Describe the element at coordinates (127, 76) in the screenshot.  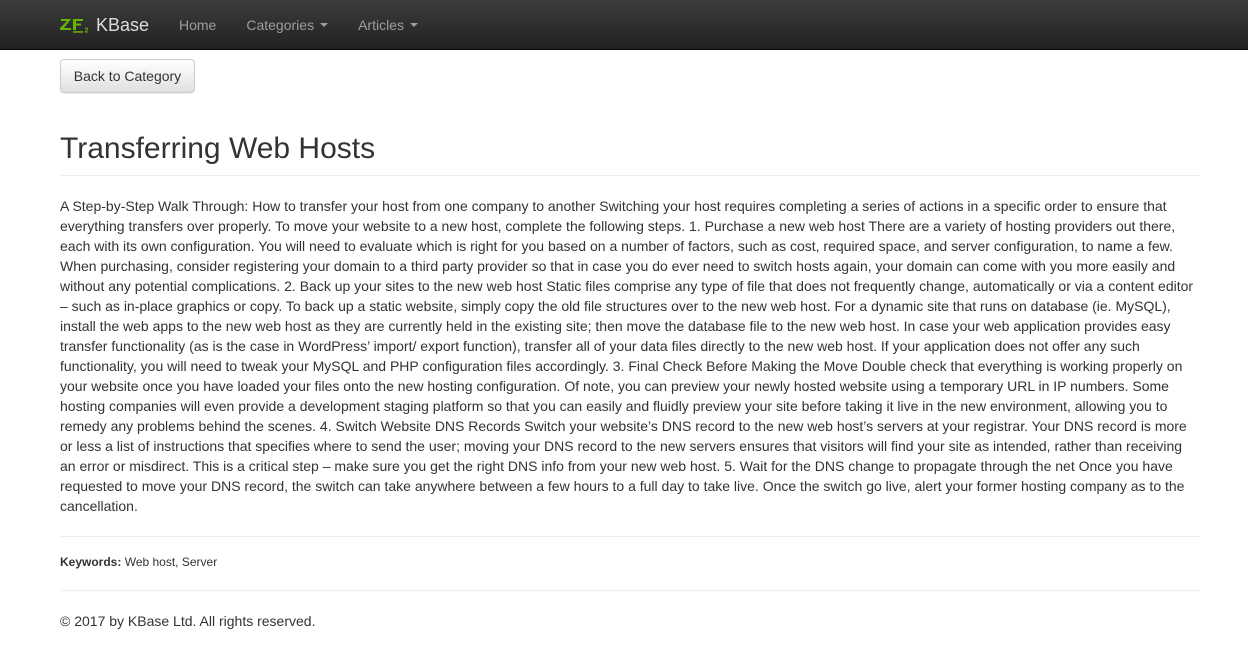
I see `back-to-category-button: Back to Category` at that location.